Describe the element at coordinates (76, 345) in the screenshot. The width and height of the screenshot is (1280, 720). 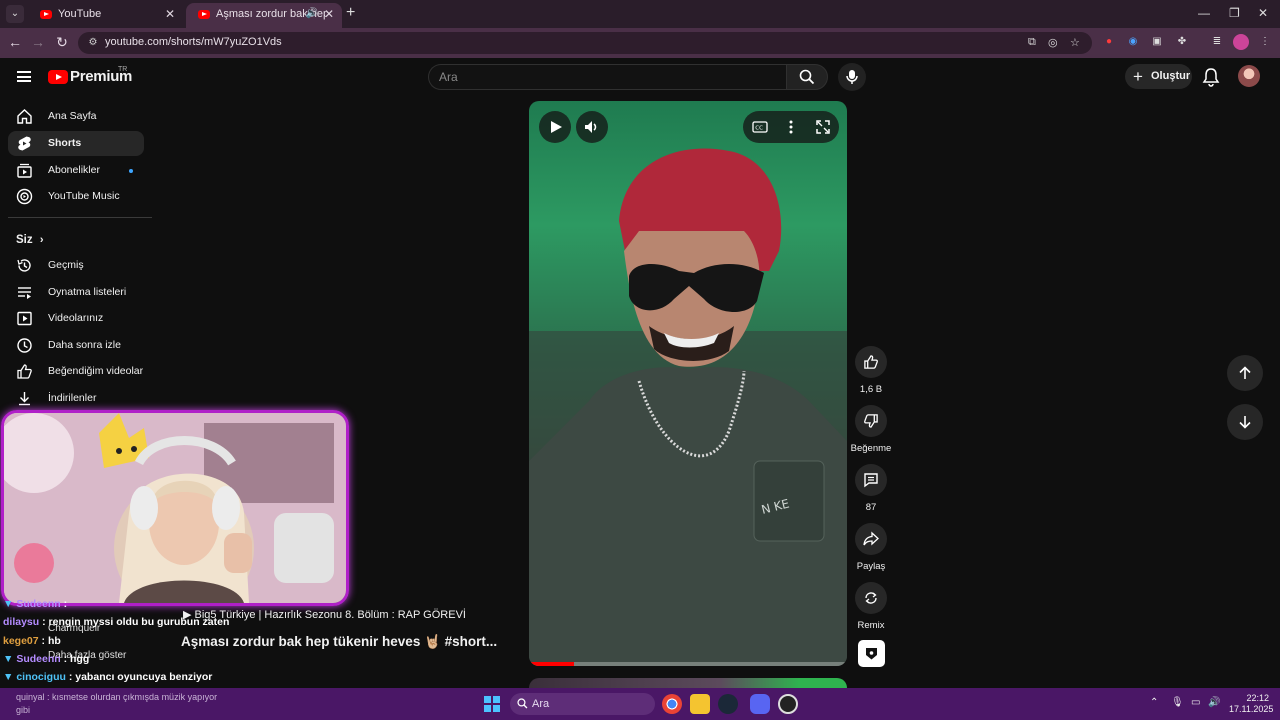
I see `sidebar-item-watch-later: Daha sonra izle` at that location.